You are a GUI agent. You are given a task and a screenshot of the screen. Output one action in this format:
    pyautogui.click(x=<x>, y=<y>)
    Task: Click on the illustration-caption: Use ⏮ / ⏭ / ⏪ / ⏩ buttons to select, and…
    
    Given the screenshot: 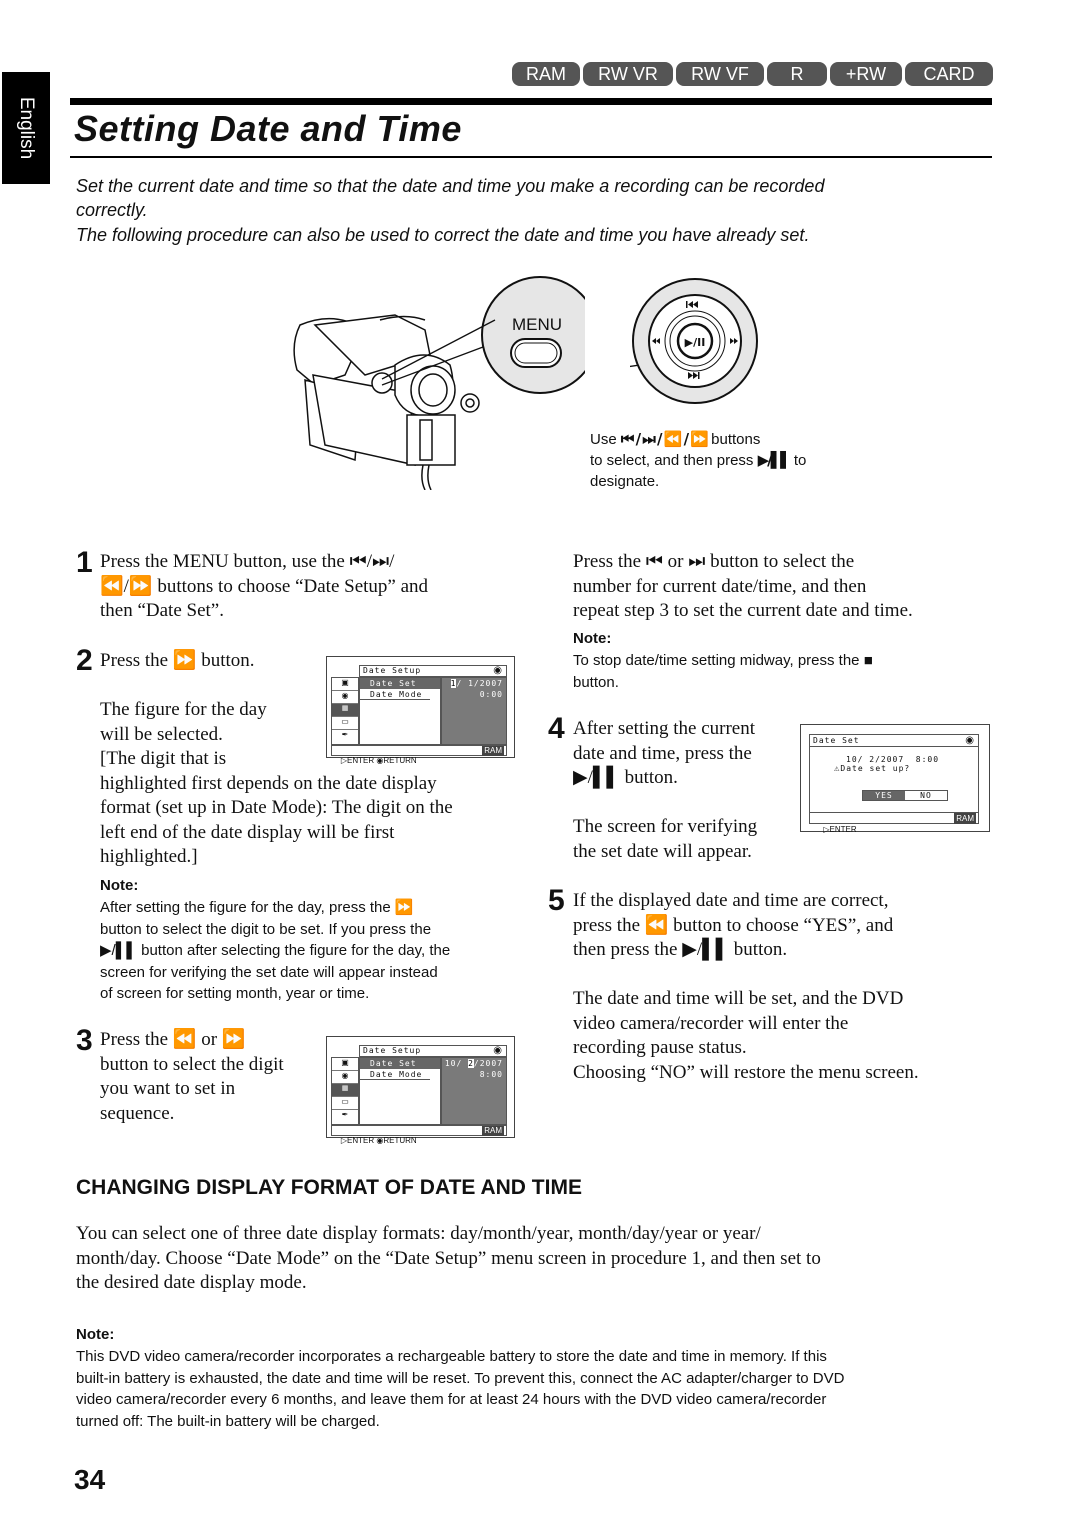 What is the action you would take?
    pyautogui.click(x=698, y=460)
    